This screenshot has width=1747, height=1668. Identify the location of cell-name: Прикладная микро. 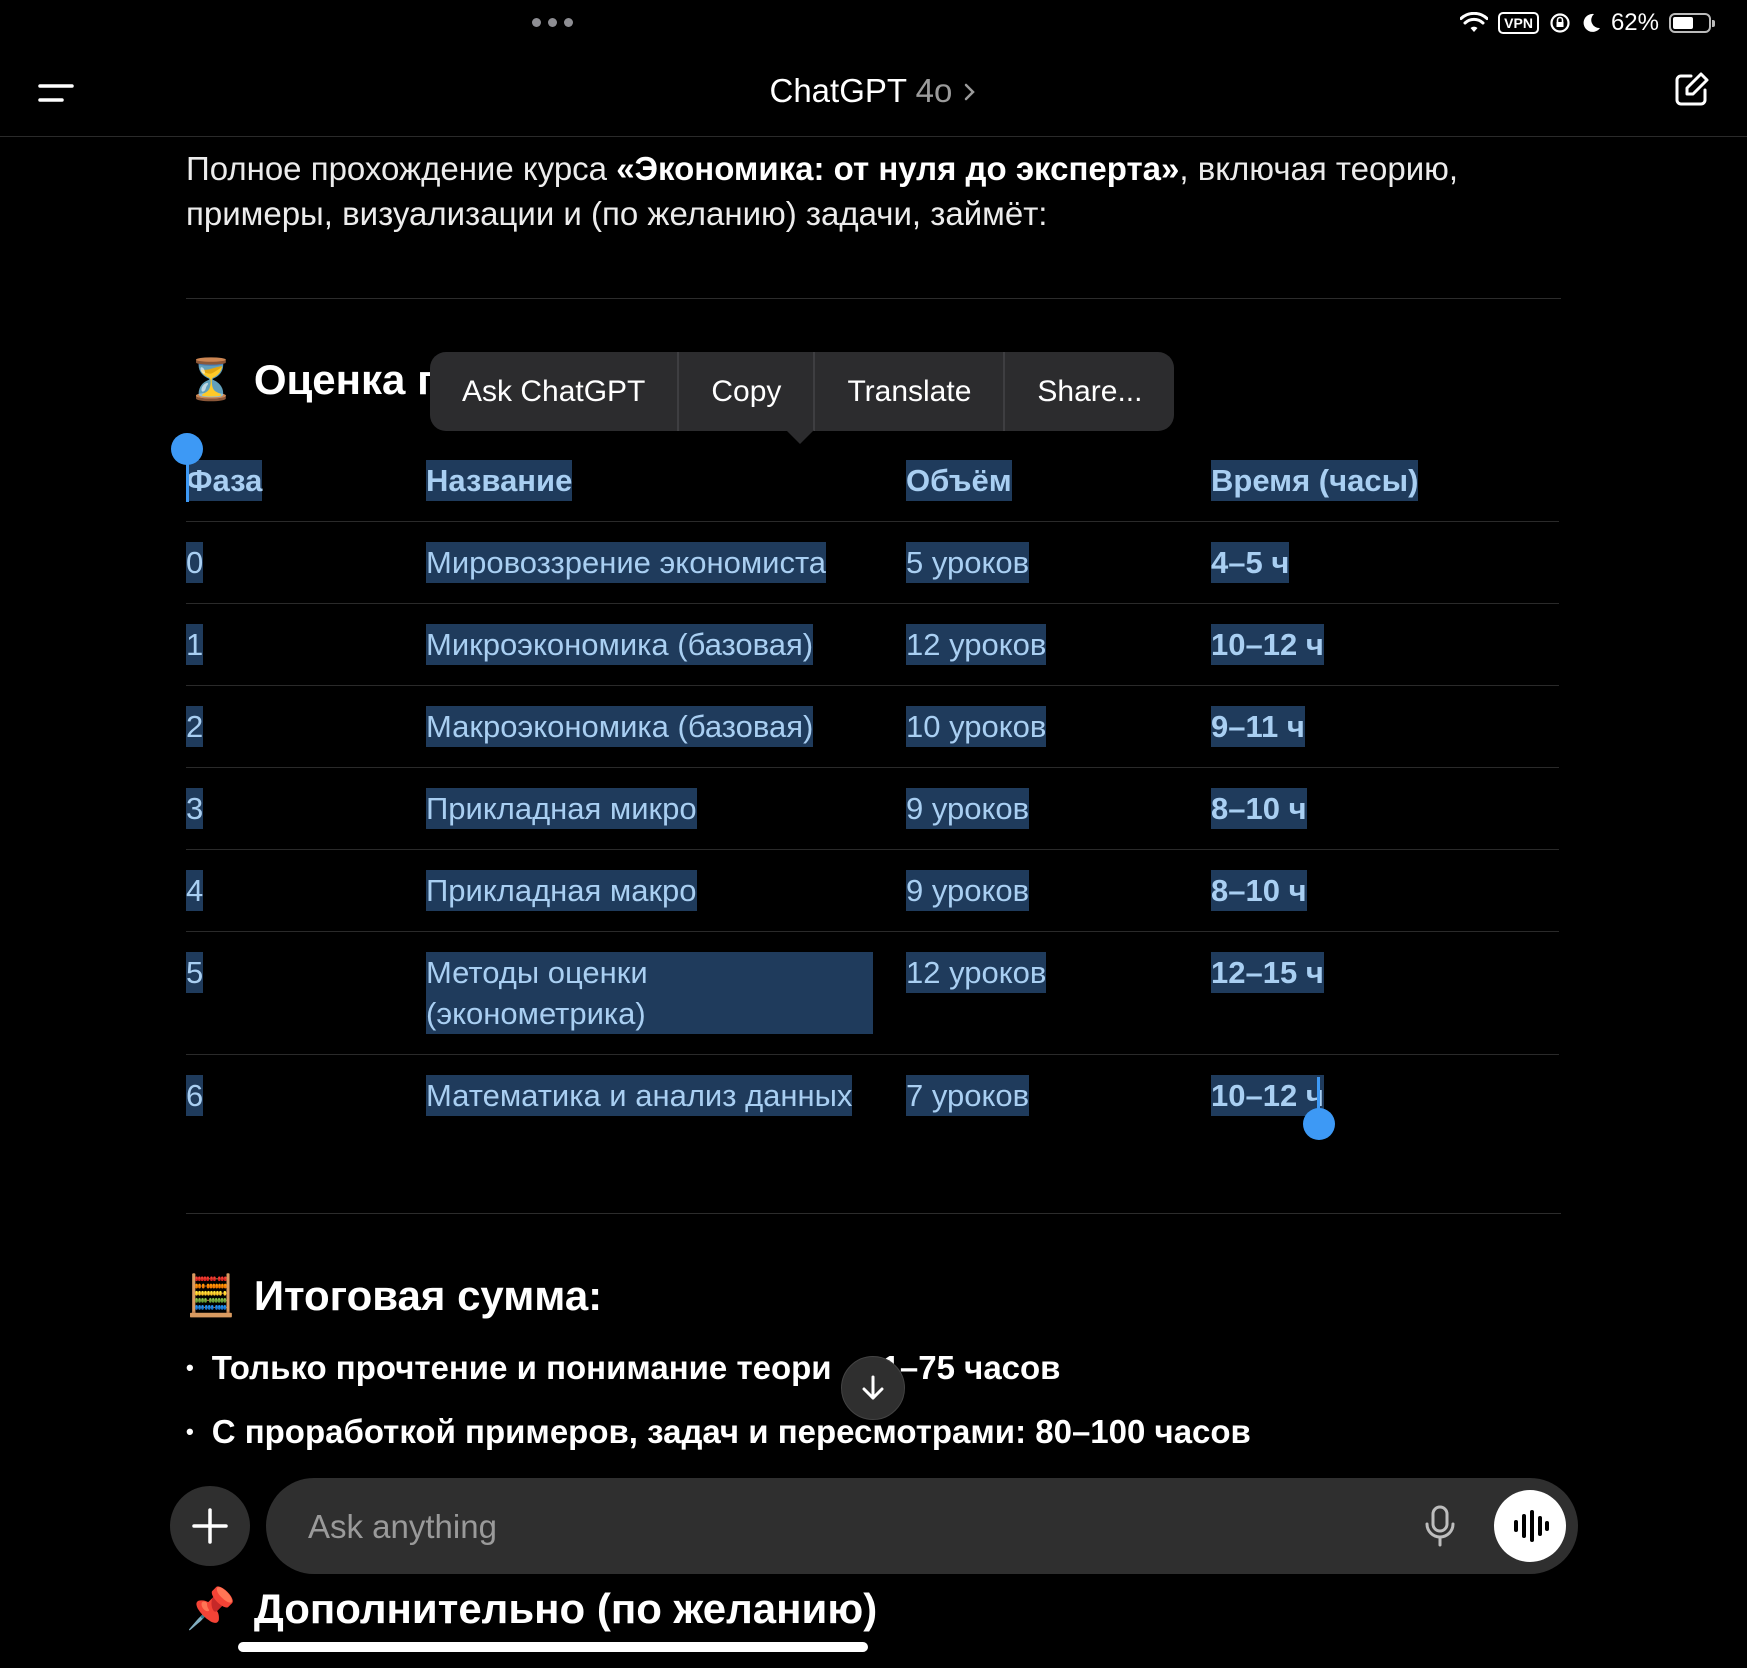
(561, 808).